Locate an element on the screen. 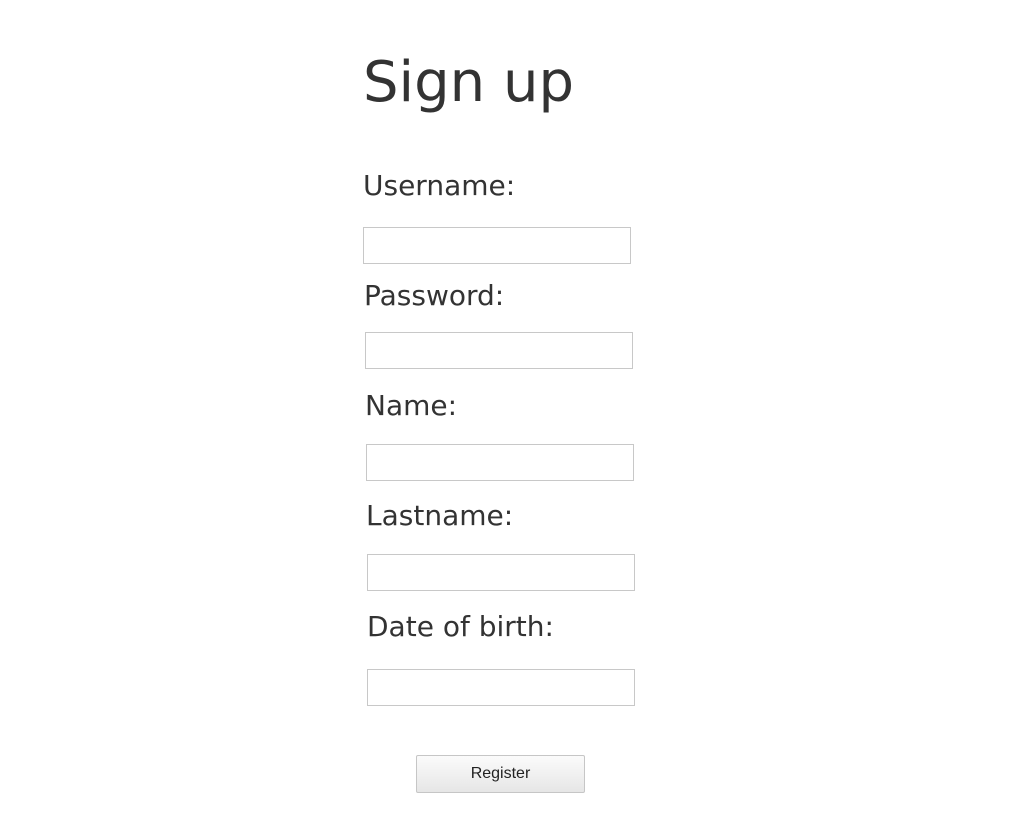 This screenshot has width=1013, height=833. name-field is located at coordinates (500, 462).